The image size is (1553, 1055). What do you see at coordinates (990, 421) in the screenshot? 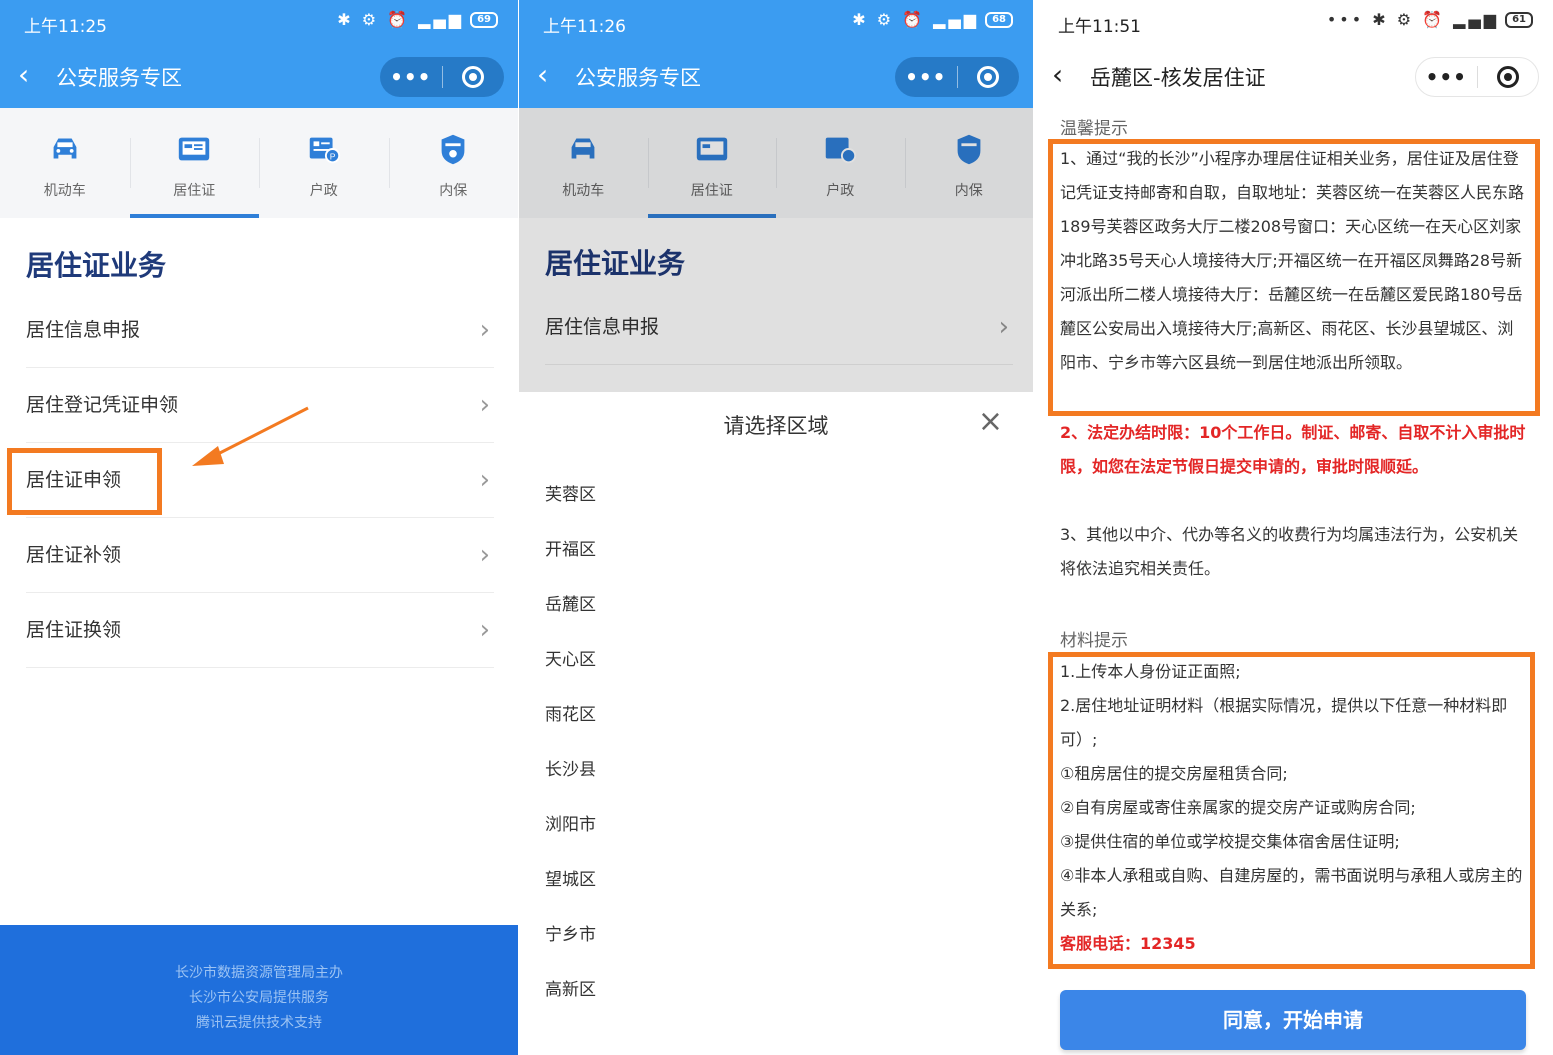
I see `close-icon: ×` at bounding box center [990, 421].